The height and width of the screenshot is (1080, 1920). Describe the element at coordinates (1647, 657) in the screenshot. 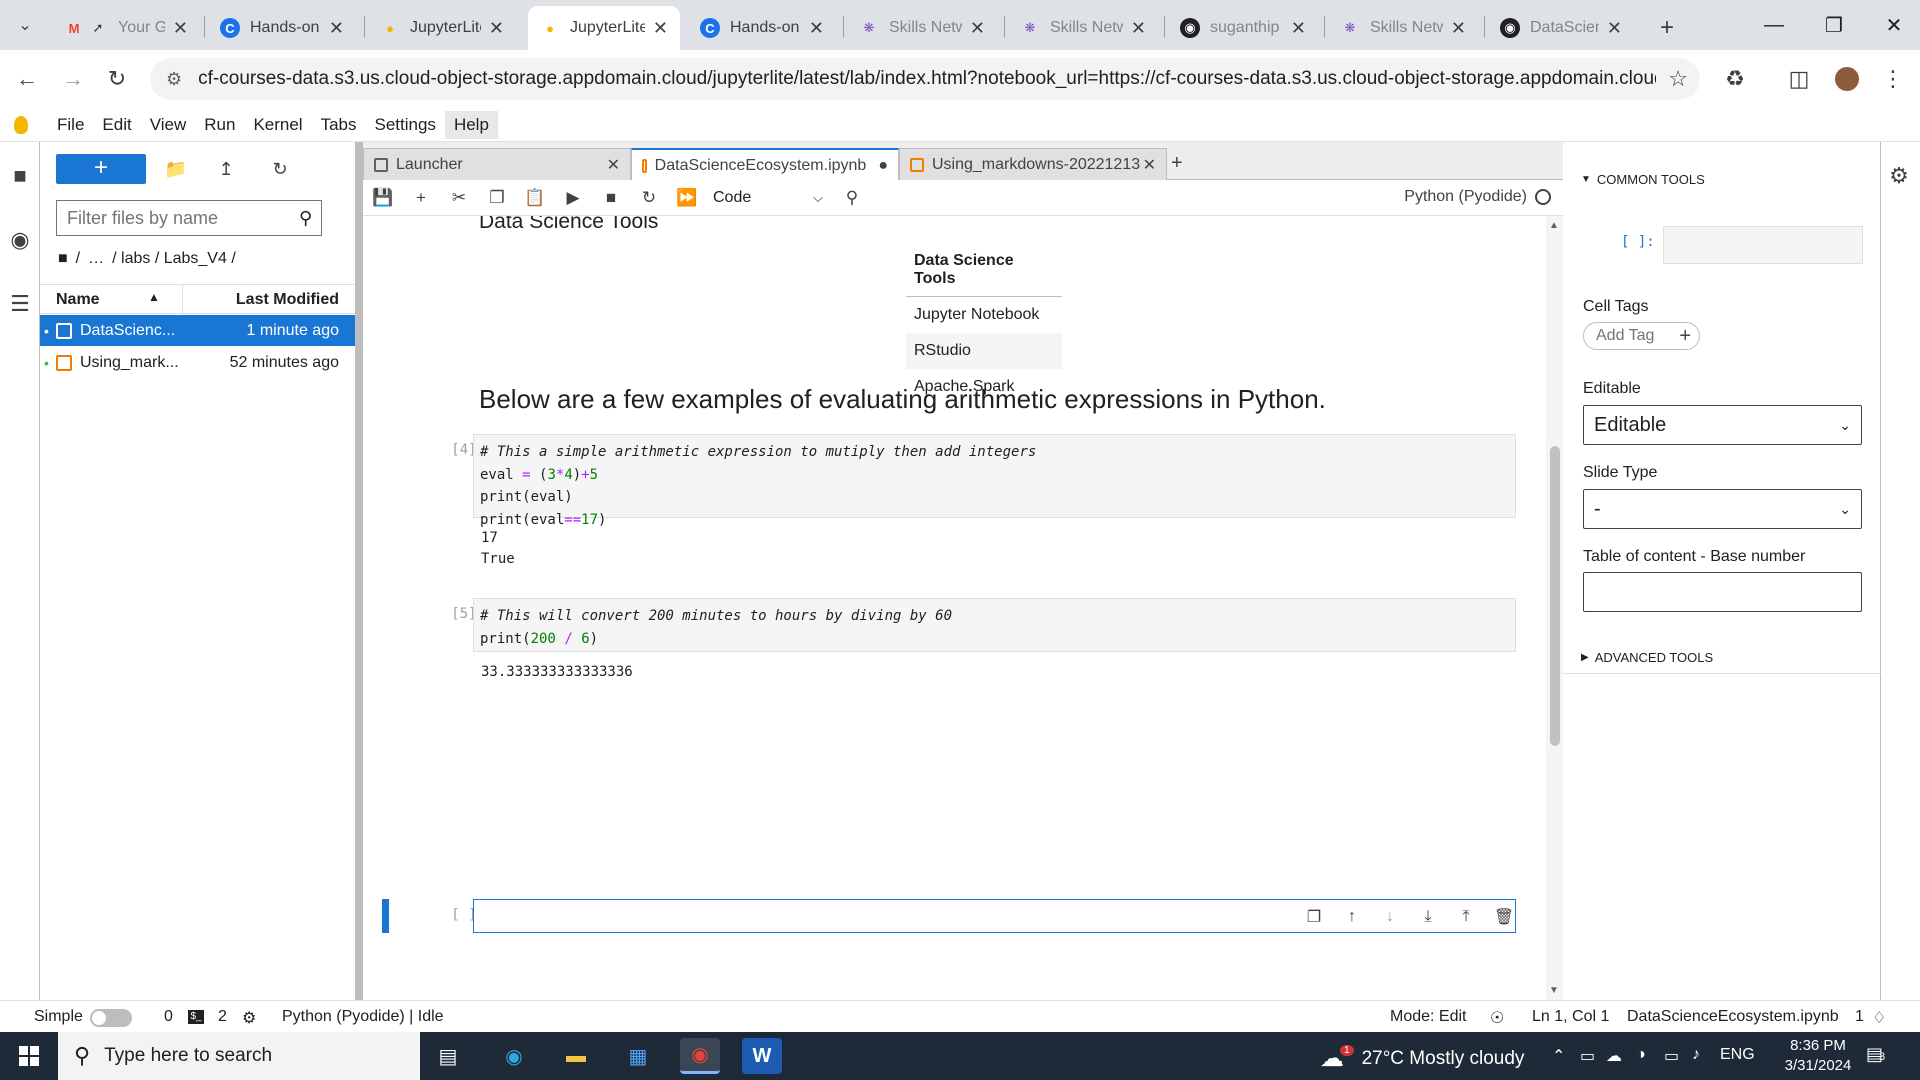

I see `advanced-tools-header: ▶ ADVANCED TOOLS` at that location.